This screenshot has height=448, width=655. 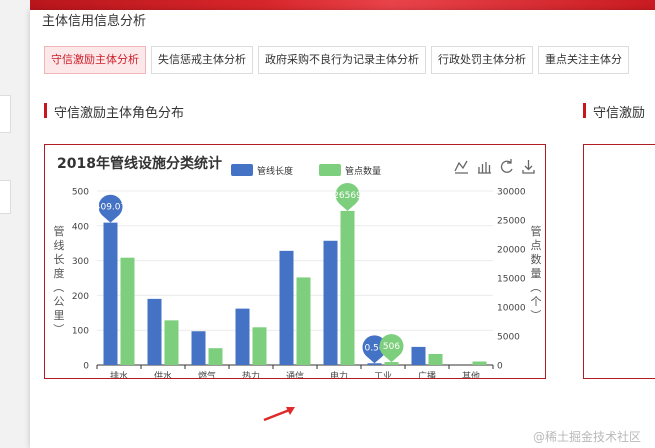 What do you see at coordinates (347, 196) in the screenshot?
I see `markpoint-label: 26569` at bounding box center [347, 196].